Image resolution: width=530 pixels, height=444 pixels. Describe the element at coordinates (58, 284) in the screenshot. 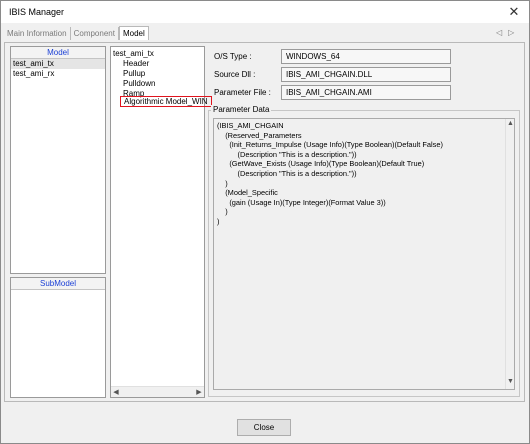

I see `submodel-list-header: SubModel` at that location.